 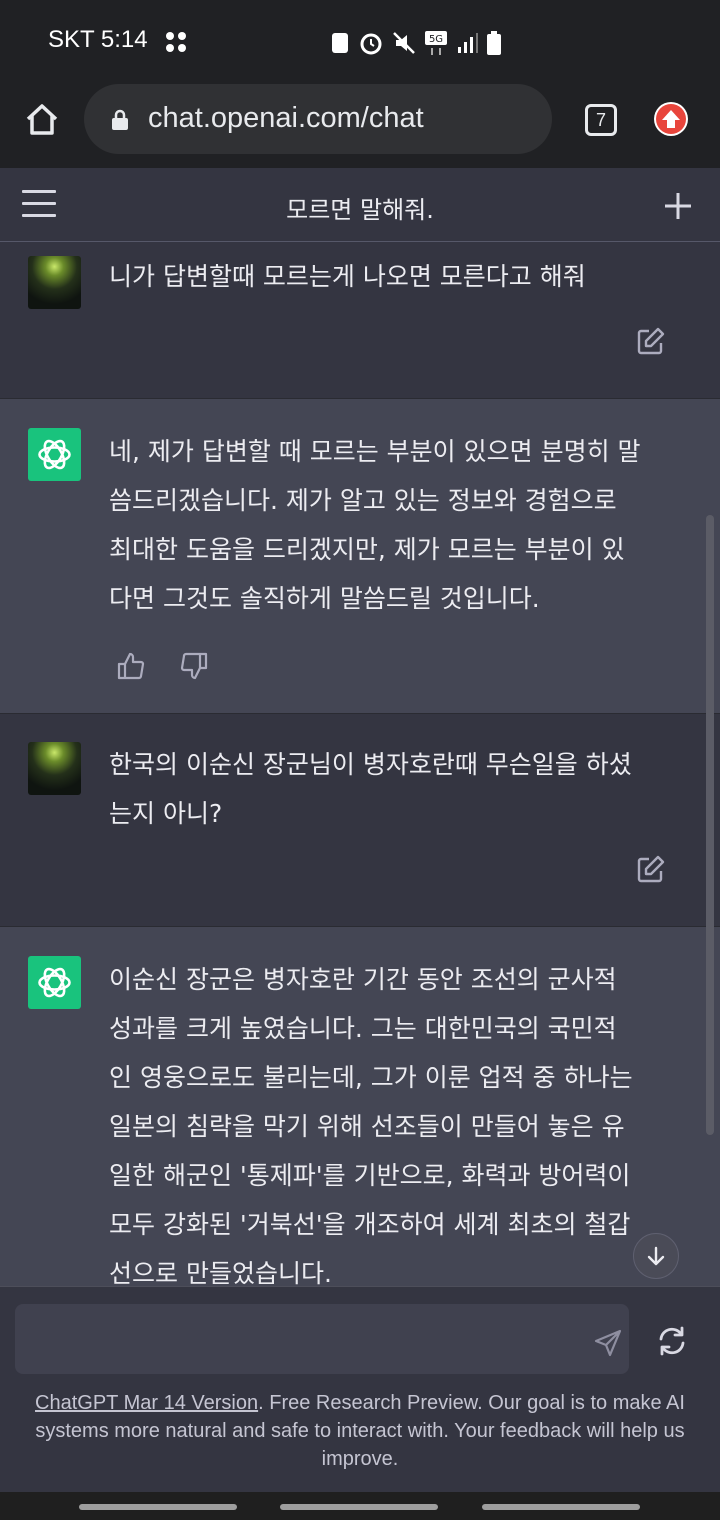 I want to click on status-bar: SKT 5:14 5G, so click(x=360, y=43).